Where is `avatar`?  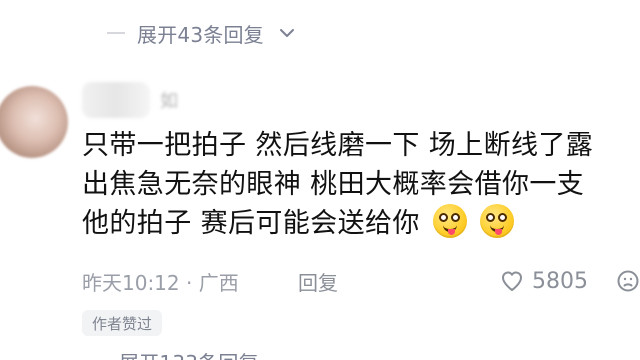
avatar is located at coordinates (34, 122).